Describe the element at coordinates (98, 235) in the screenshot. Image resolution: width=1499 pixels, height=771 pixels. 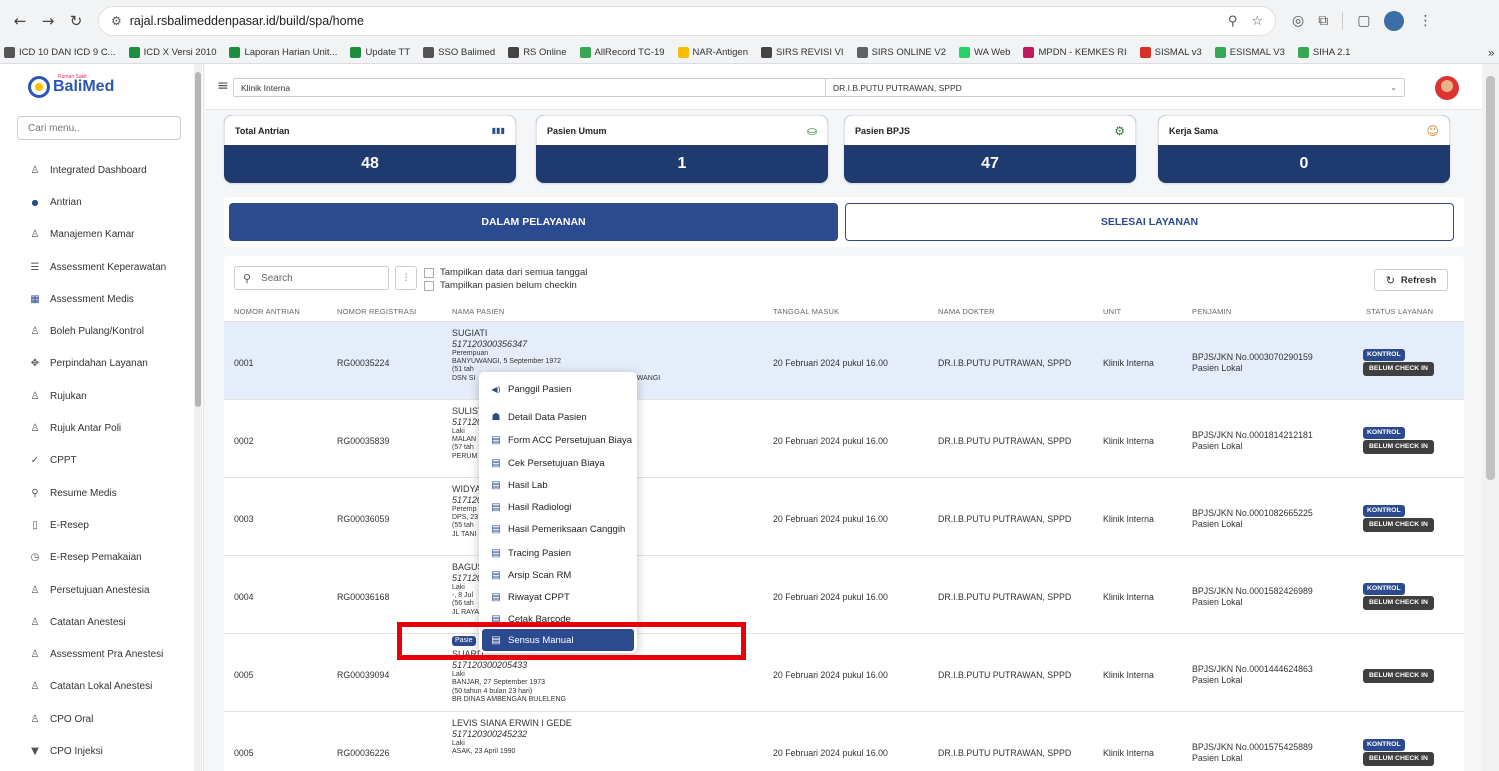
I see `sidebar-item: ♙ Manajemen Kamar` at that location.